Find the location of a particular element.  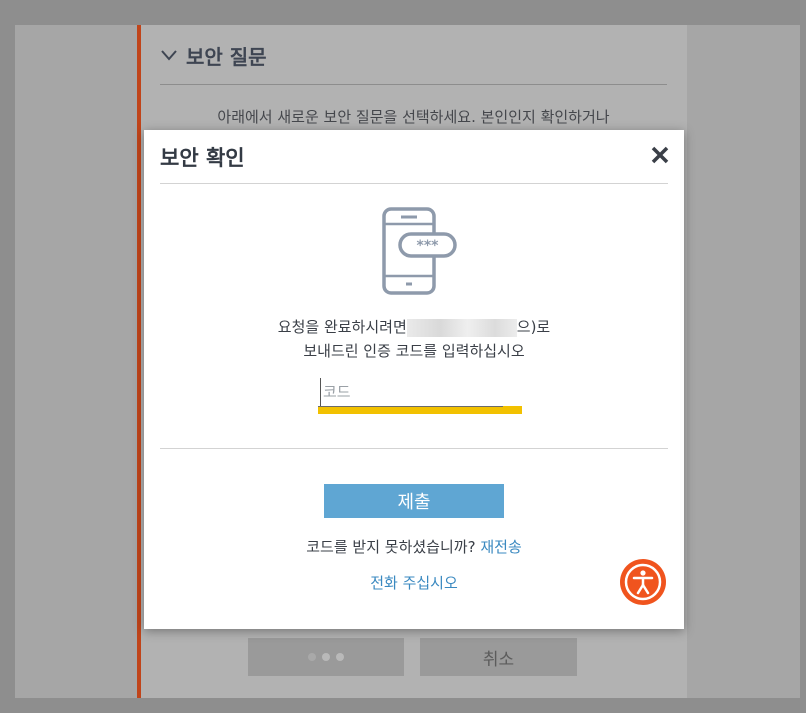

accessibility-button is located at coordinates (643, 582).